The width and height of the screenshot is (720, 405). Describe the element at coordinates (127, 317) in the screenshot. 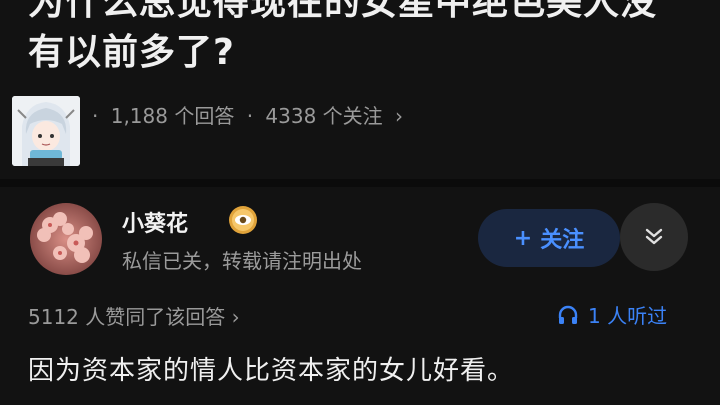

I see `like-count: 5112 人赞同了该回答` at that location.